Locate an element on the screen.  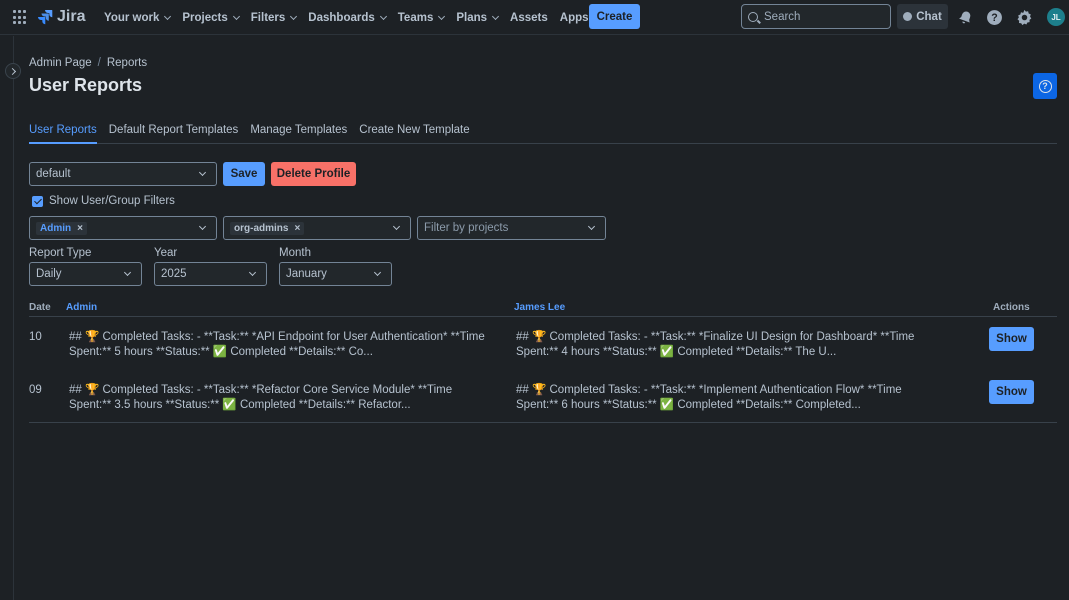
nav-label: Plans is located at coordinates (472, 17).